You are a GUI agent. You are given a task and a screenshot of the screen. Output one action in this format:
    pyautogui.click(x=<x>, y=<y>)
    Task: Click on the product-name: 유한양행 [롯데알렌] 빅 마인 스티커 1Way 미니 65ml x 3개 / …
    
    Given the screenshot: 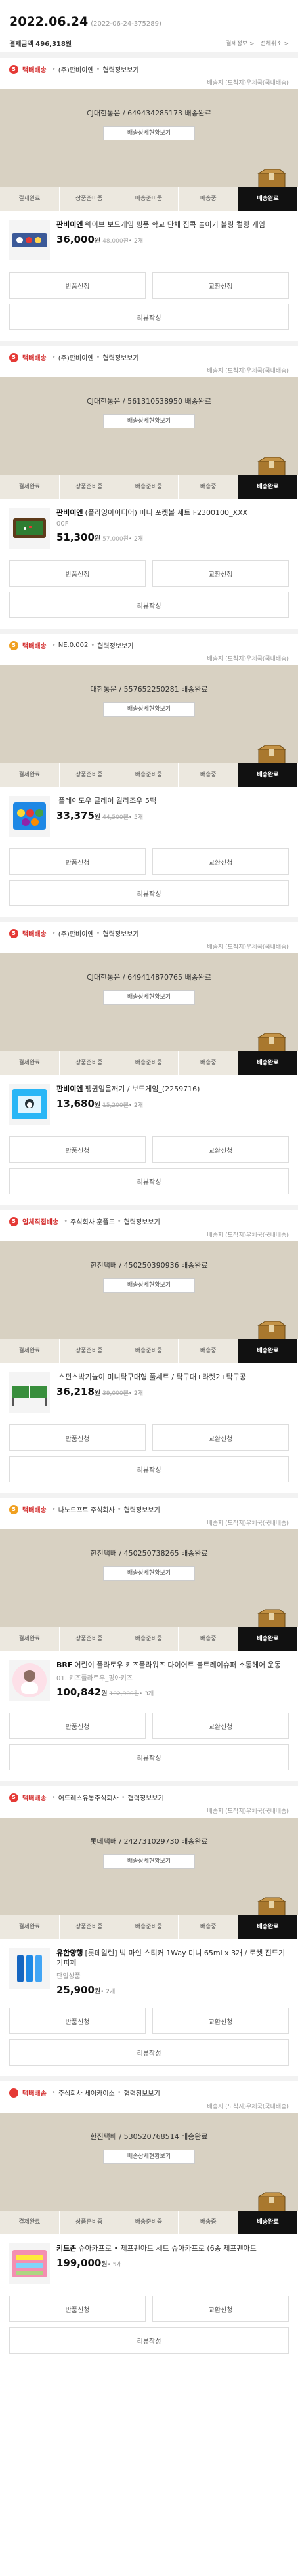 What is the action you would take?
    pyautogui.click(x=172, y=1958)
    